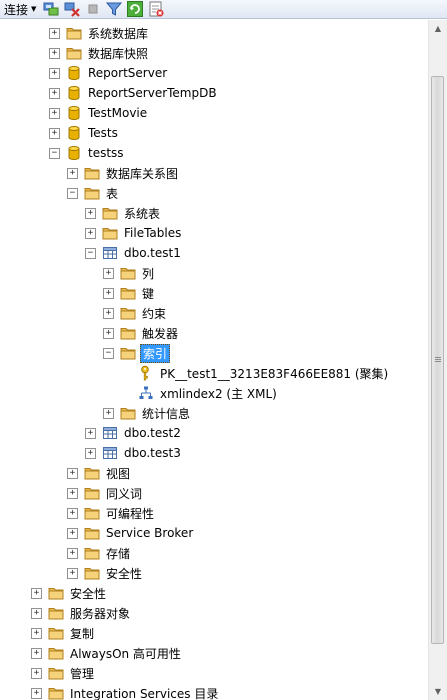 This screenshot has height=700, width=447. Describe the element at coordinates (123, 173) in the screenshot. I see `tree-node-node: + 数据库关系图` at that location.